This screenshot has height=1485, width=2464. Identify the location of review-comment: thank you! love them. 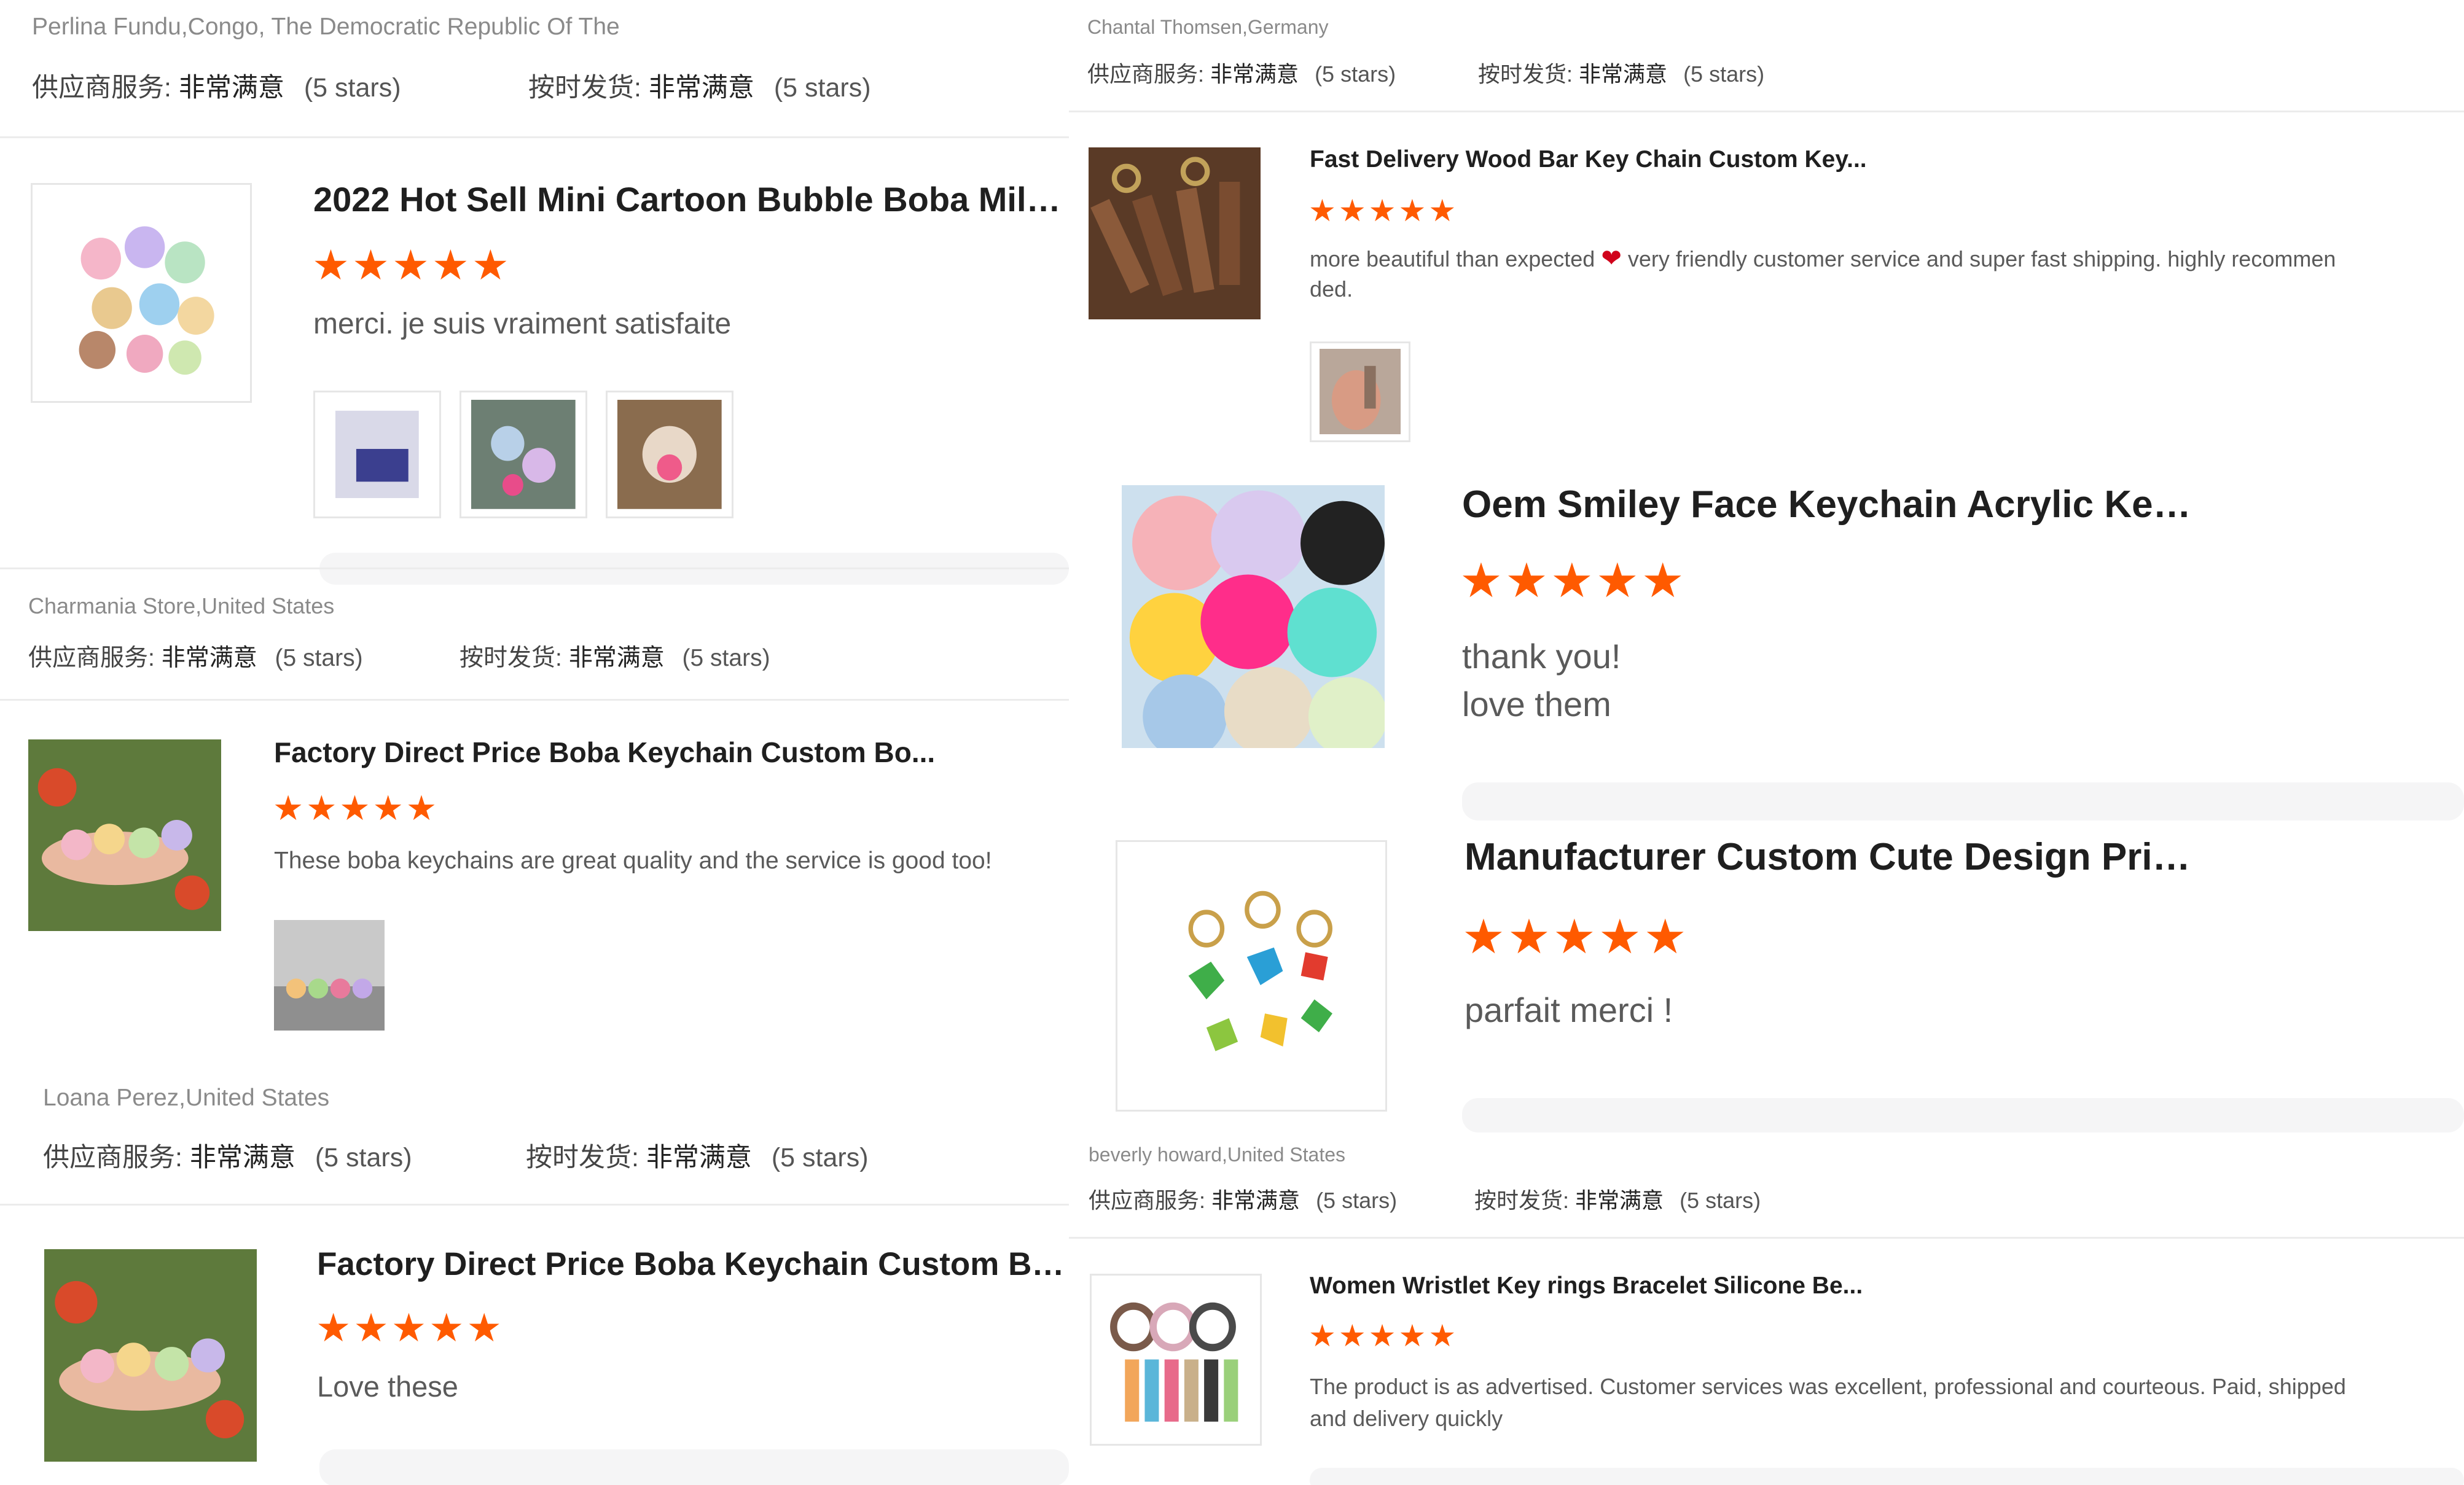
(1542, 680).